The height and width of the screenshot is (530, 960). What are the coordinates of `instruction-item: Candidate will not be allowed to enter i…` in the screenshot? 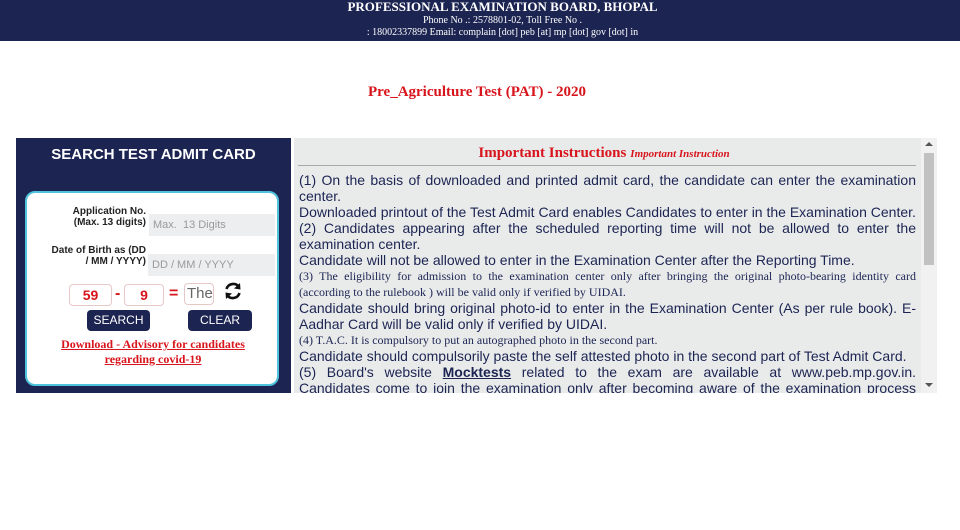 It's located at (577, 260).